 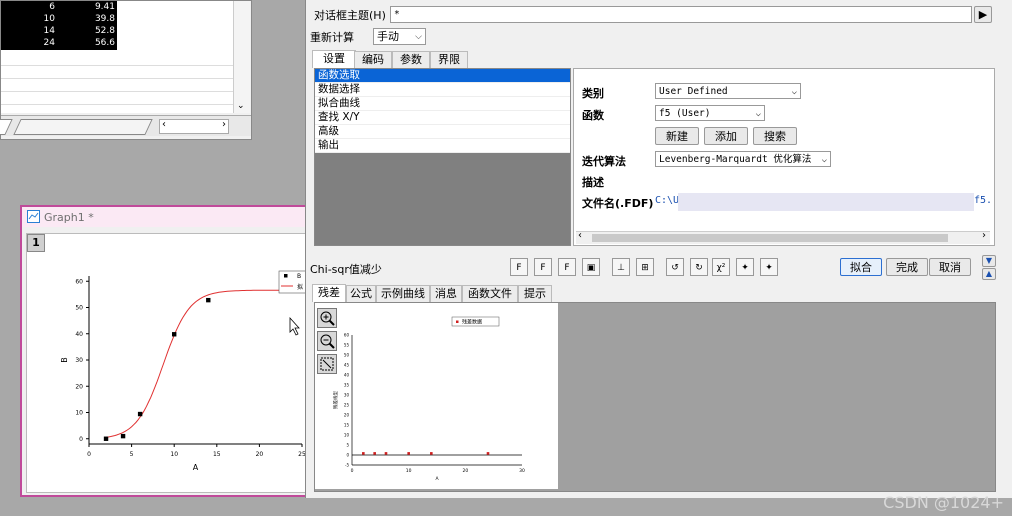 I want to click on category-label: 类别, so click(x=593, y=93).